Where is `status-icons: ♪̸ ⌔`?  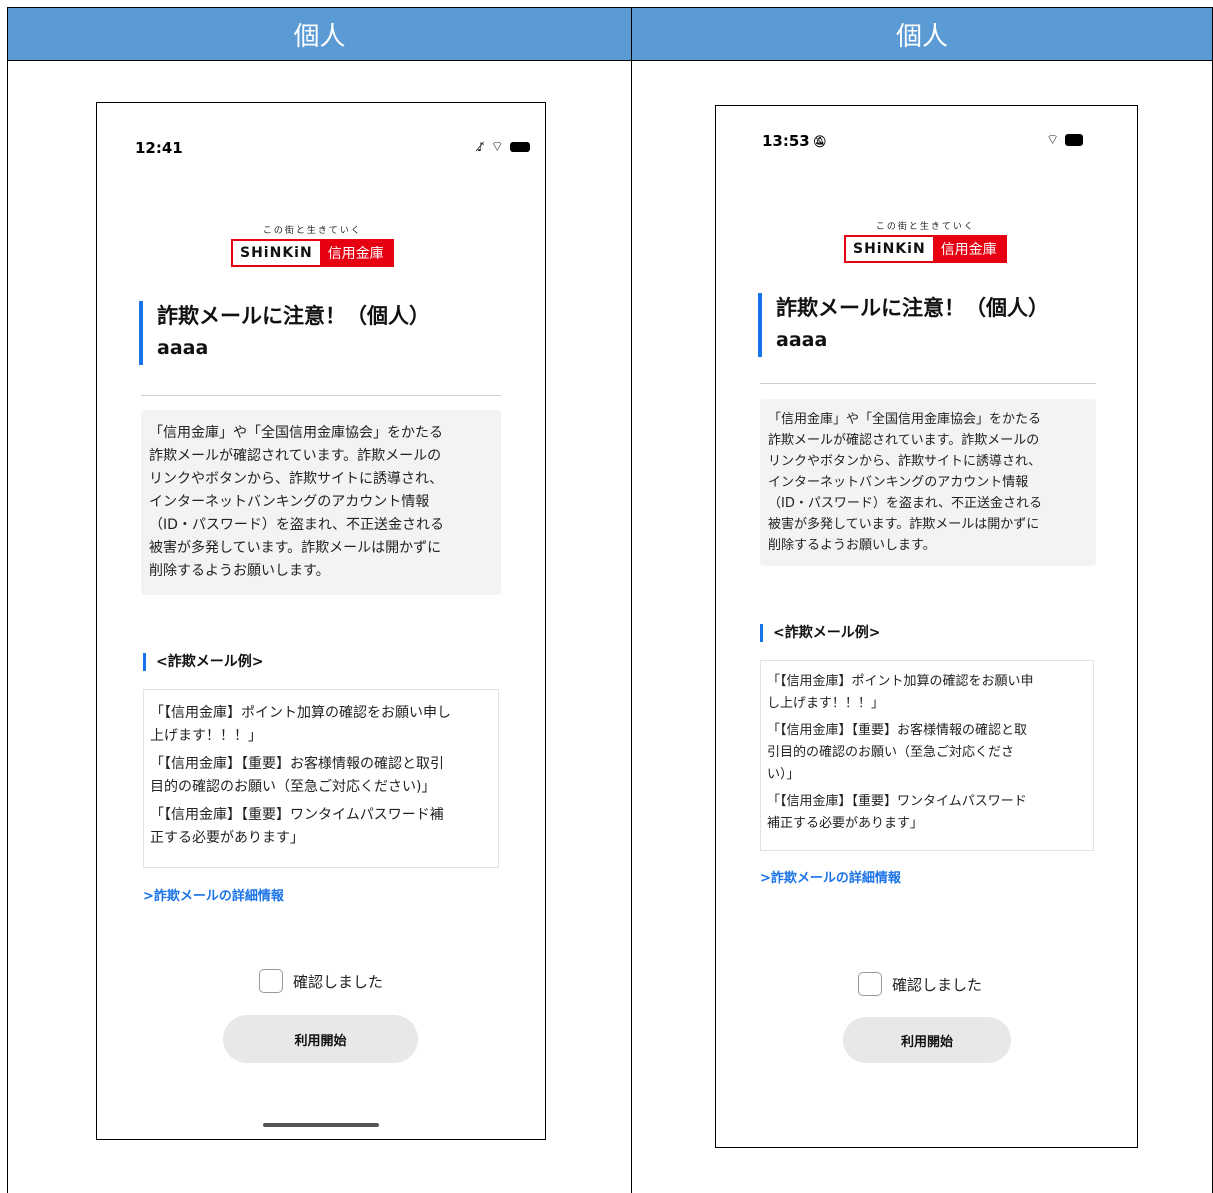
status-icons: ♪̸ ⌔ is located at coordinates (503, 147).